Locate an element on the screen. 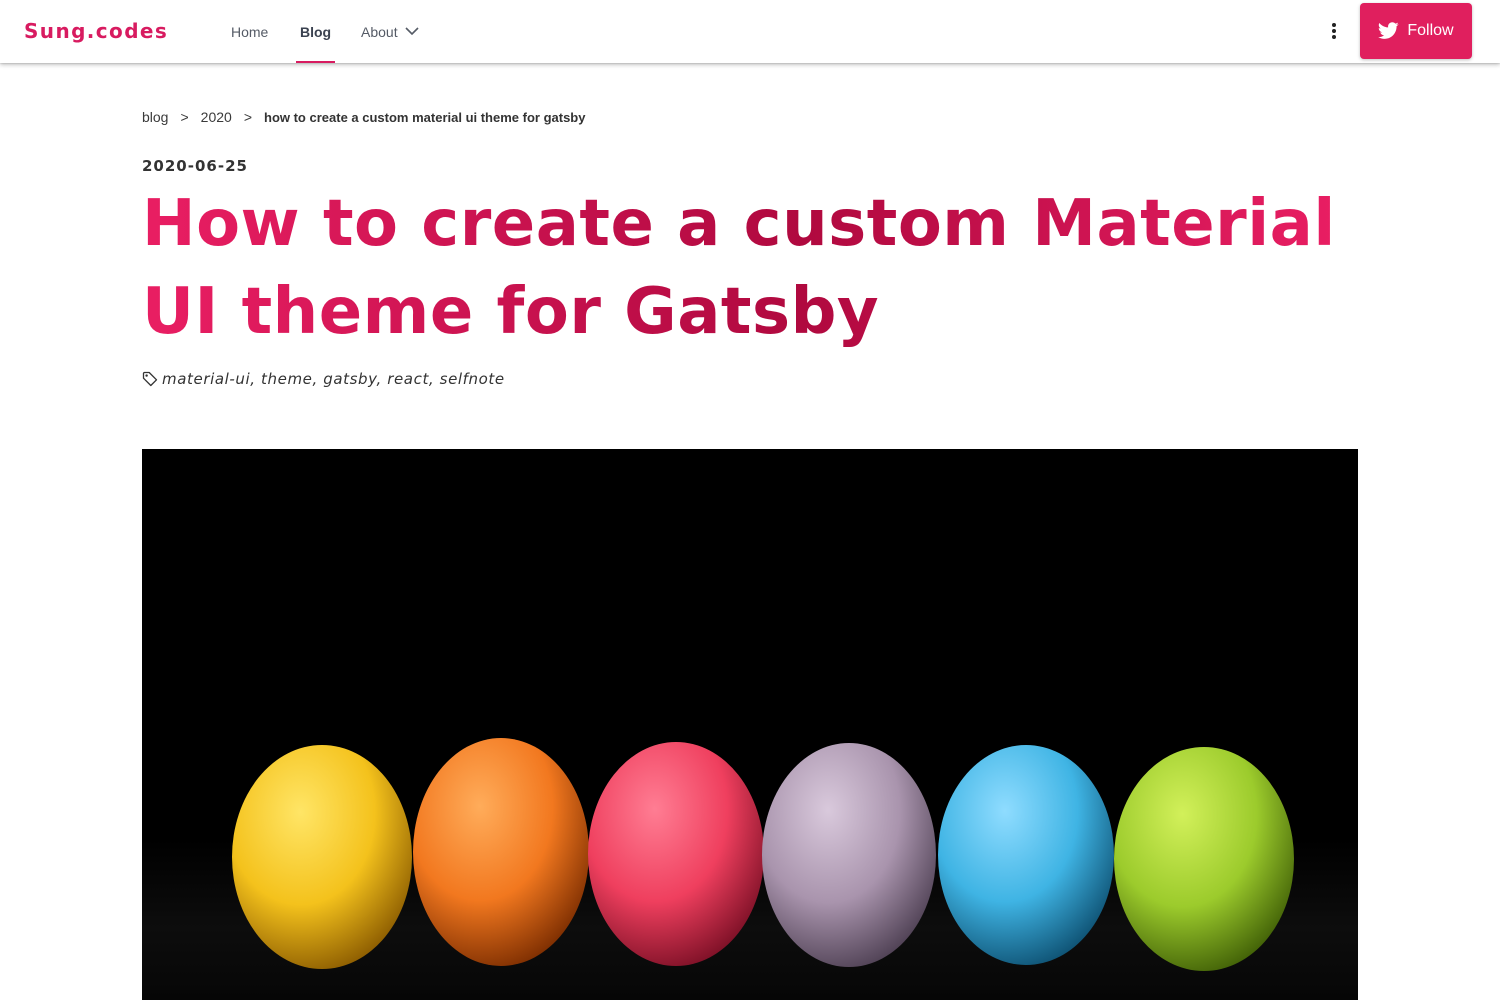  chevron-down-icon is located at coordinates (412, 31).